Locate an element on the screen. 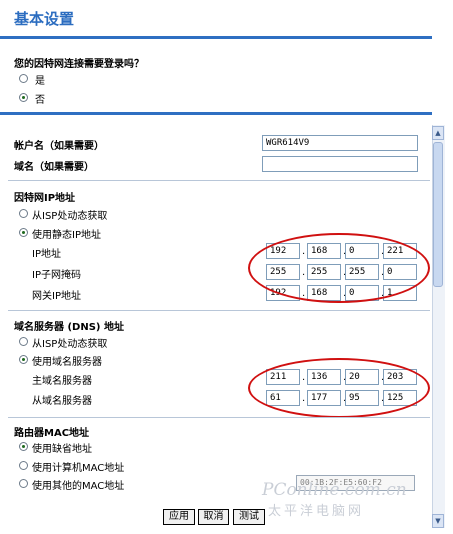 The height and width of the screenshot is (534, 453). dns-dynamic-label: 从ISP处动态获取 is located at coordinates (70, 344).